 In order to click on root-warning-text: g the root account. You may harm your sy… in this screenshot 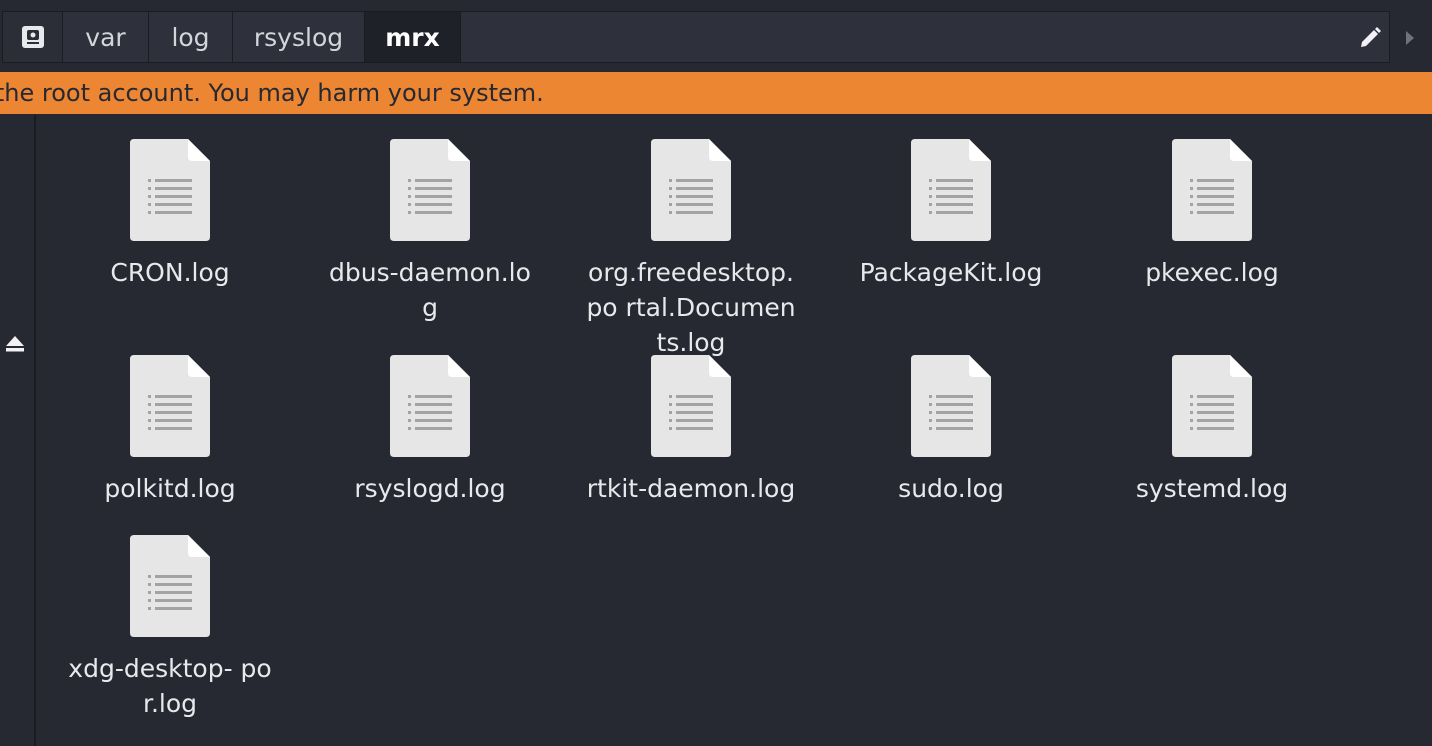, I will do `click(272, 93)`.